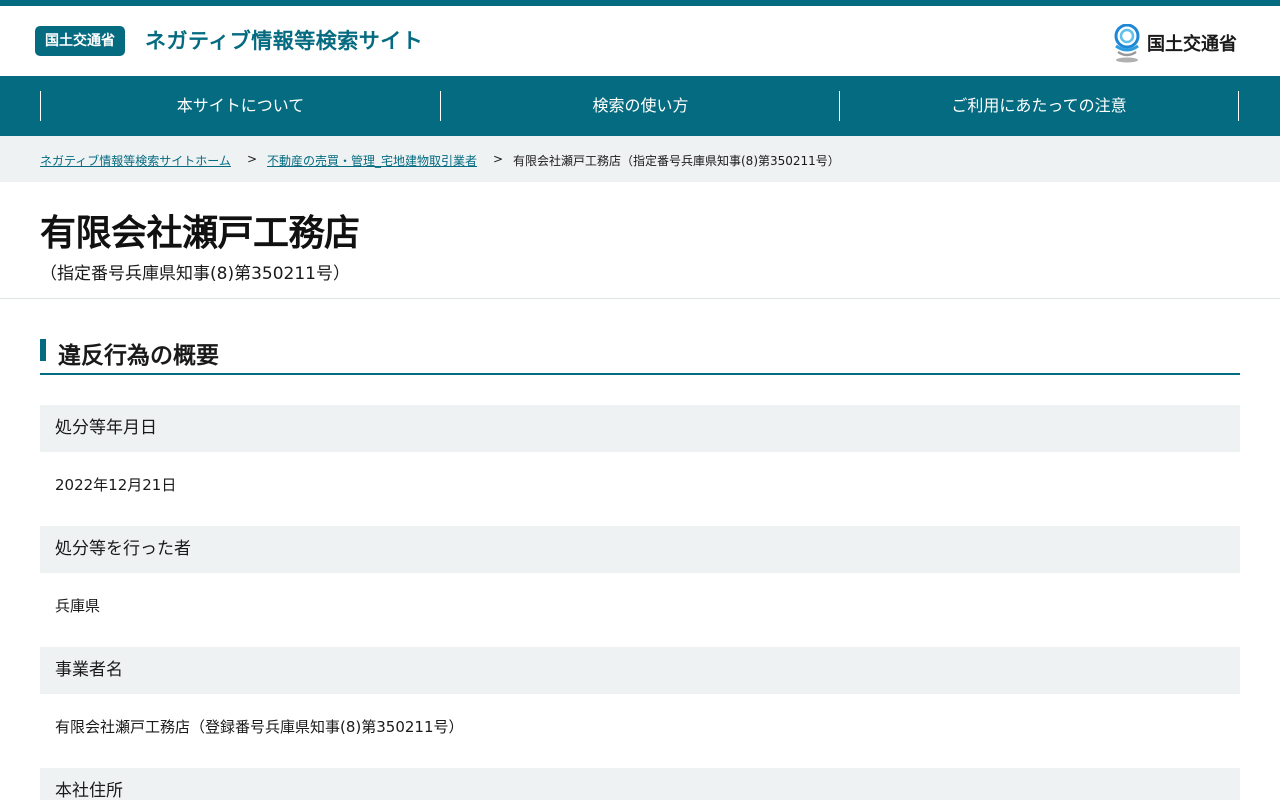 This screenshot has width=1280, height=800. I want to click on breadcrumb-home-link: ネガティブ情報等検索サイトホーム, so click(135, 160).